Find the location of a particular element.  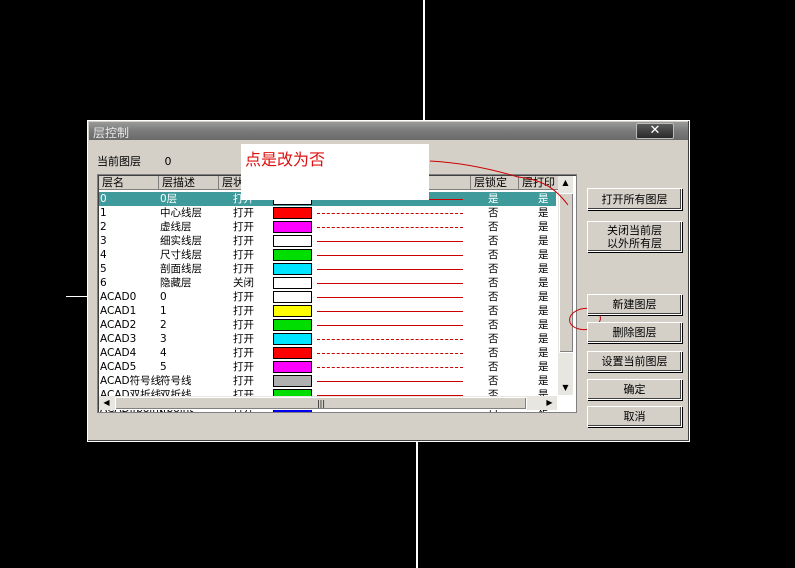

layer-desc: 4 is located at coordinates (163, 353).